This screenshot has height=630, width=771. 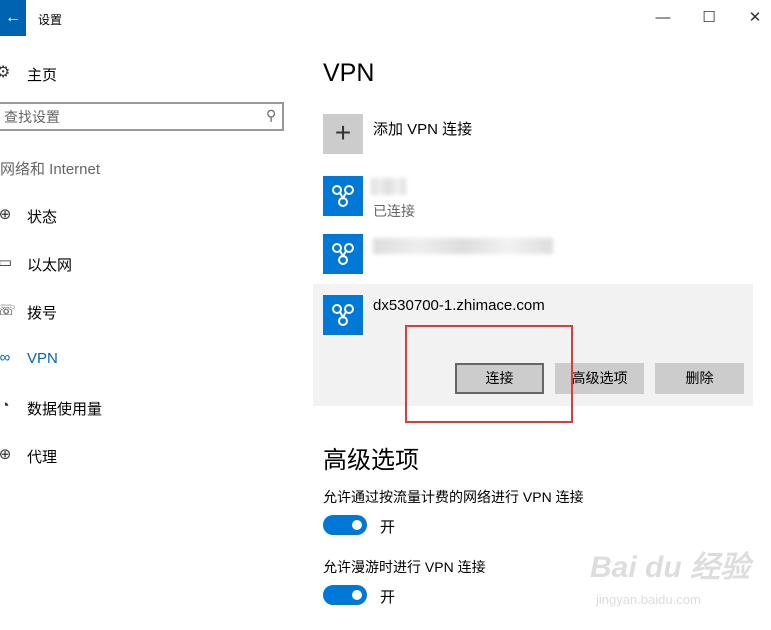 I want to click on add-vpn-button: + 添加 VPN 连接, so click(x=533, y=135).